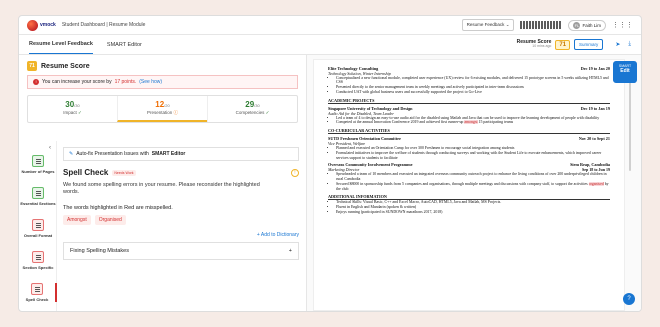 The width and height of the screenshot is (660, 327). What do you see at coordinates (542, 46) in the screenshot?
I see `resume-score-time: 10 mins ago` at bounding box center [542, 46].